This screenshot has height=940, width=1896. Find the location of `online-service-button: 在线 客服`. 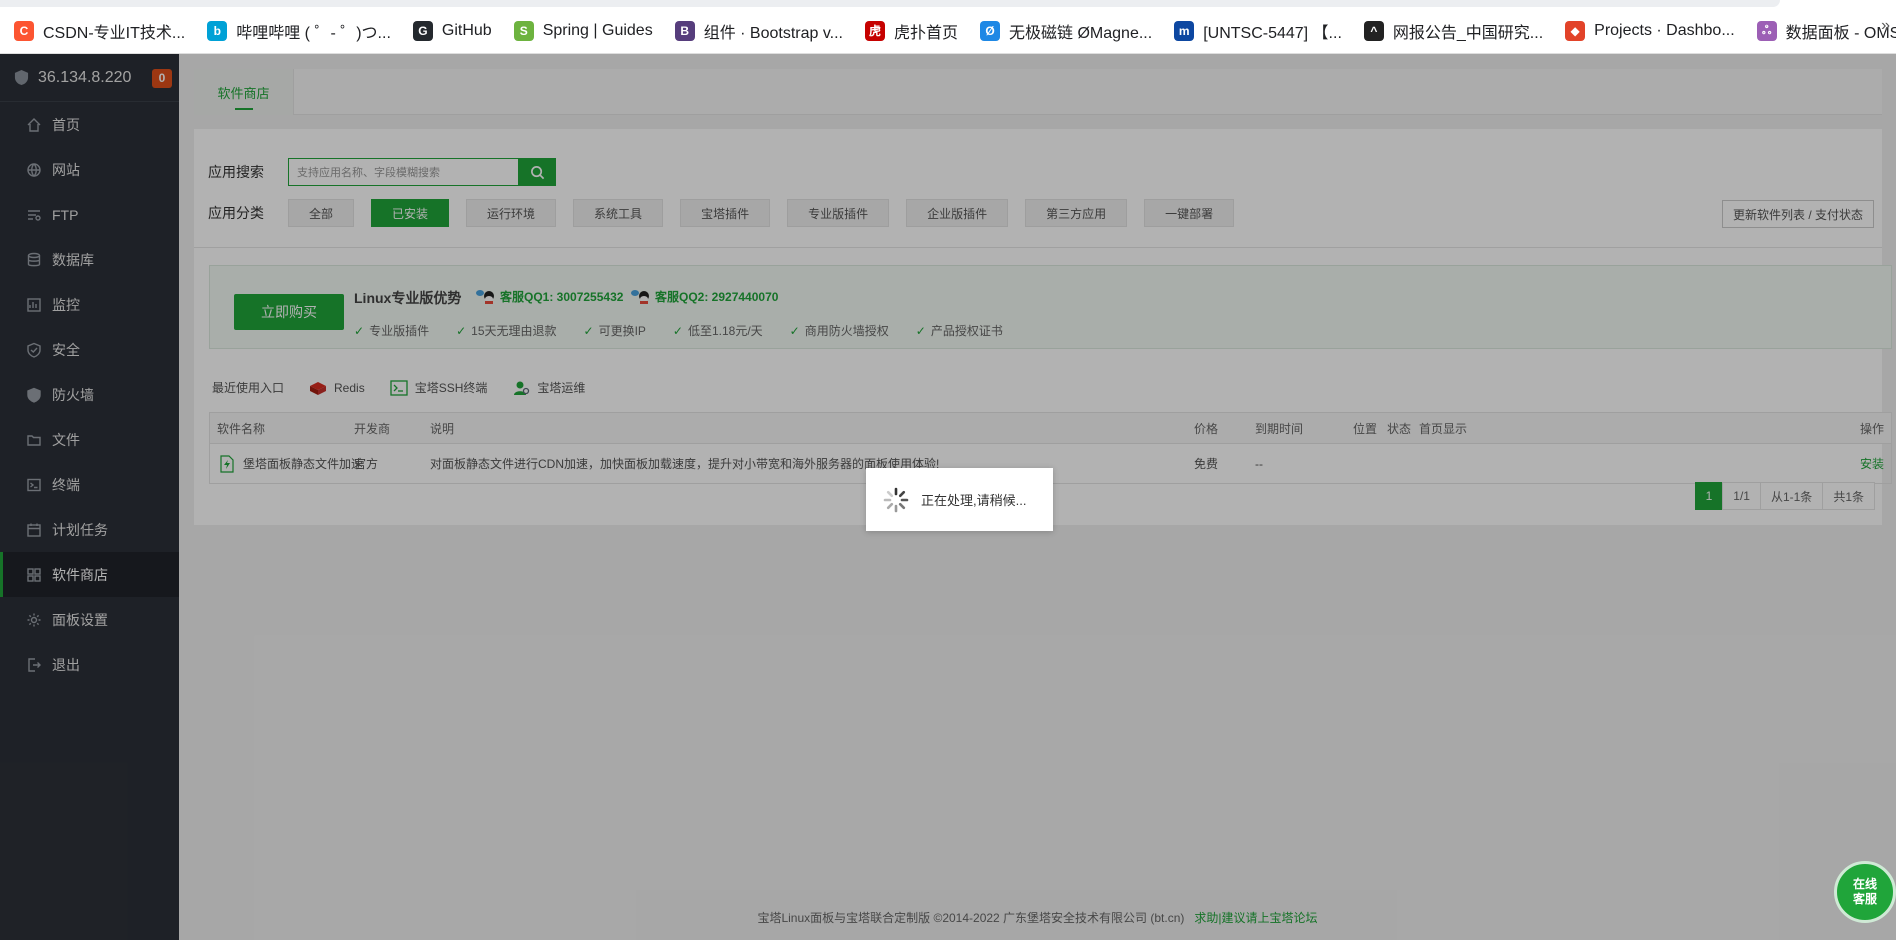

online-service-button: 在线 客服 is located at coordinates (1865, 892).